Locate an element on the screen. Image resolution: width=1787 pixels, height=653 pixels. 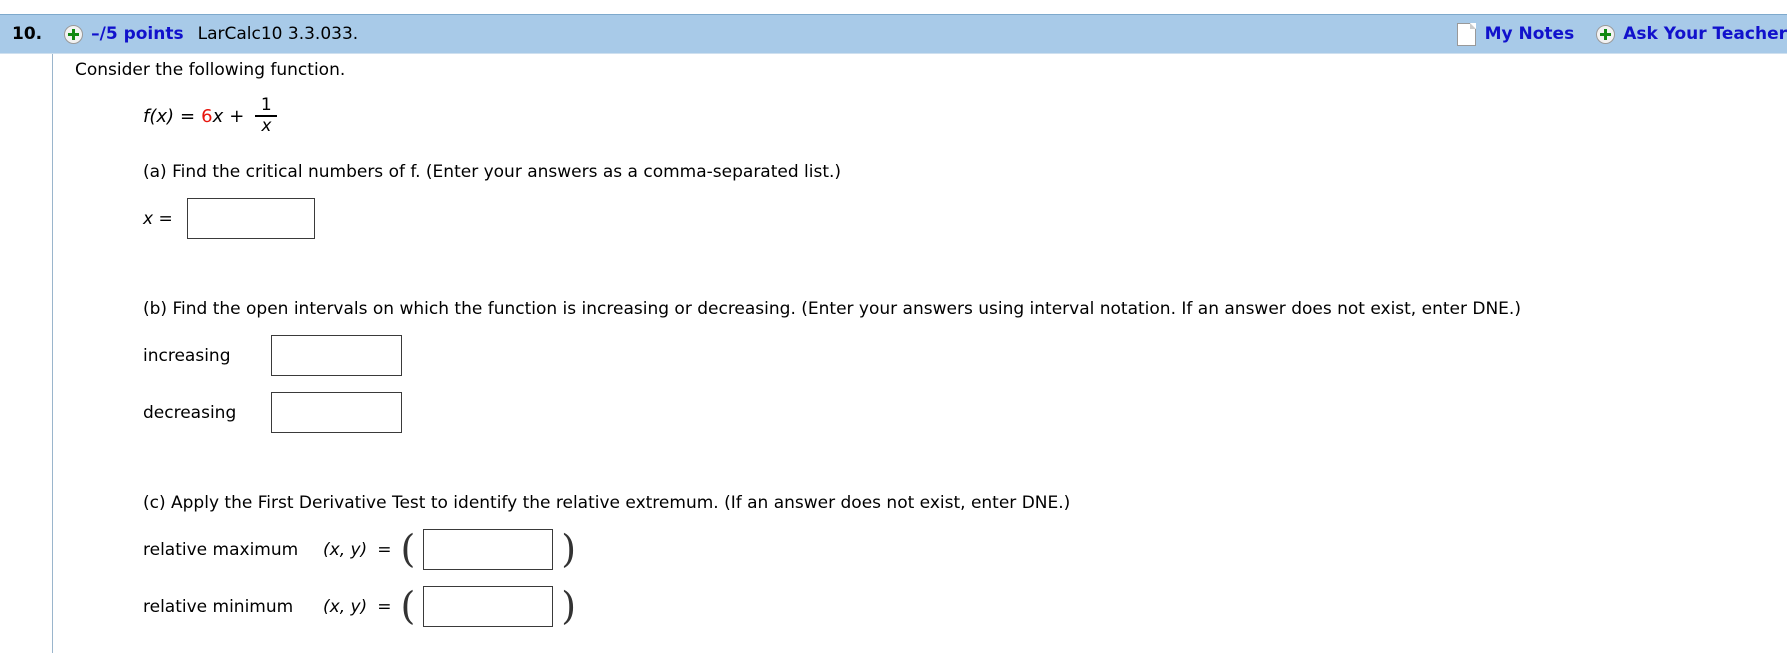
relative-maximum-label: relative maximum is located at coordinates (221, 549).